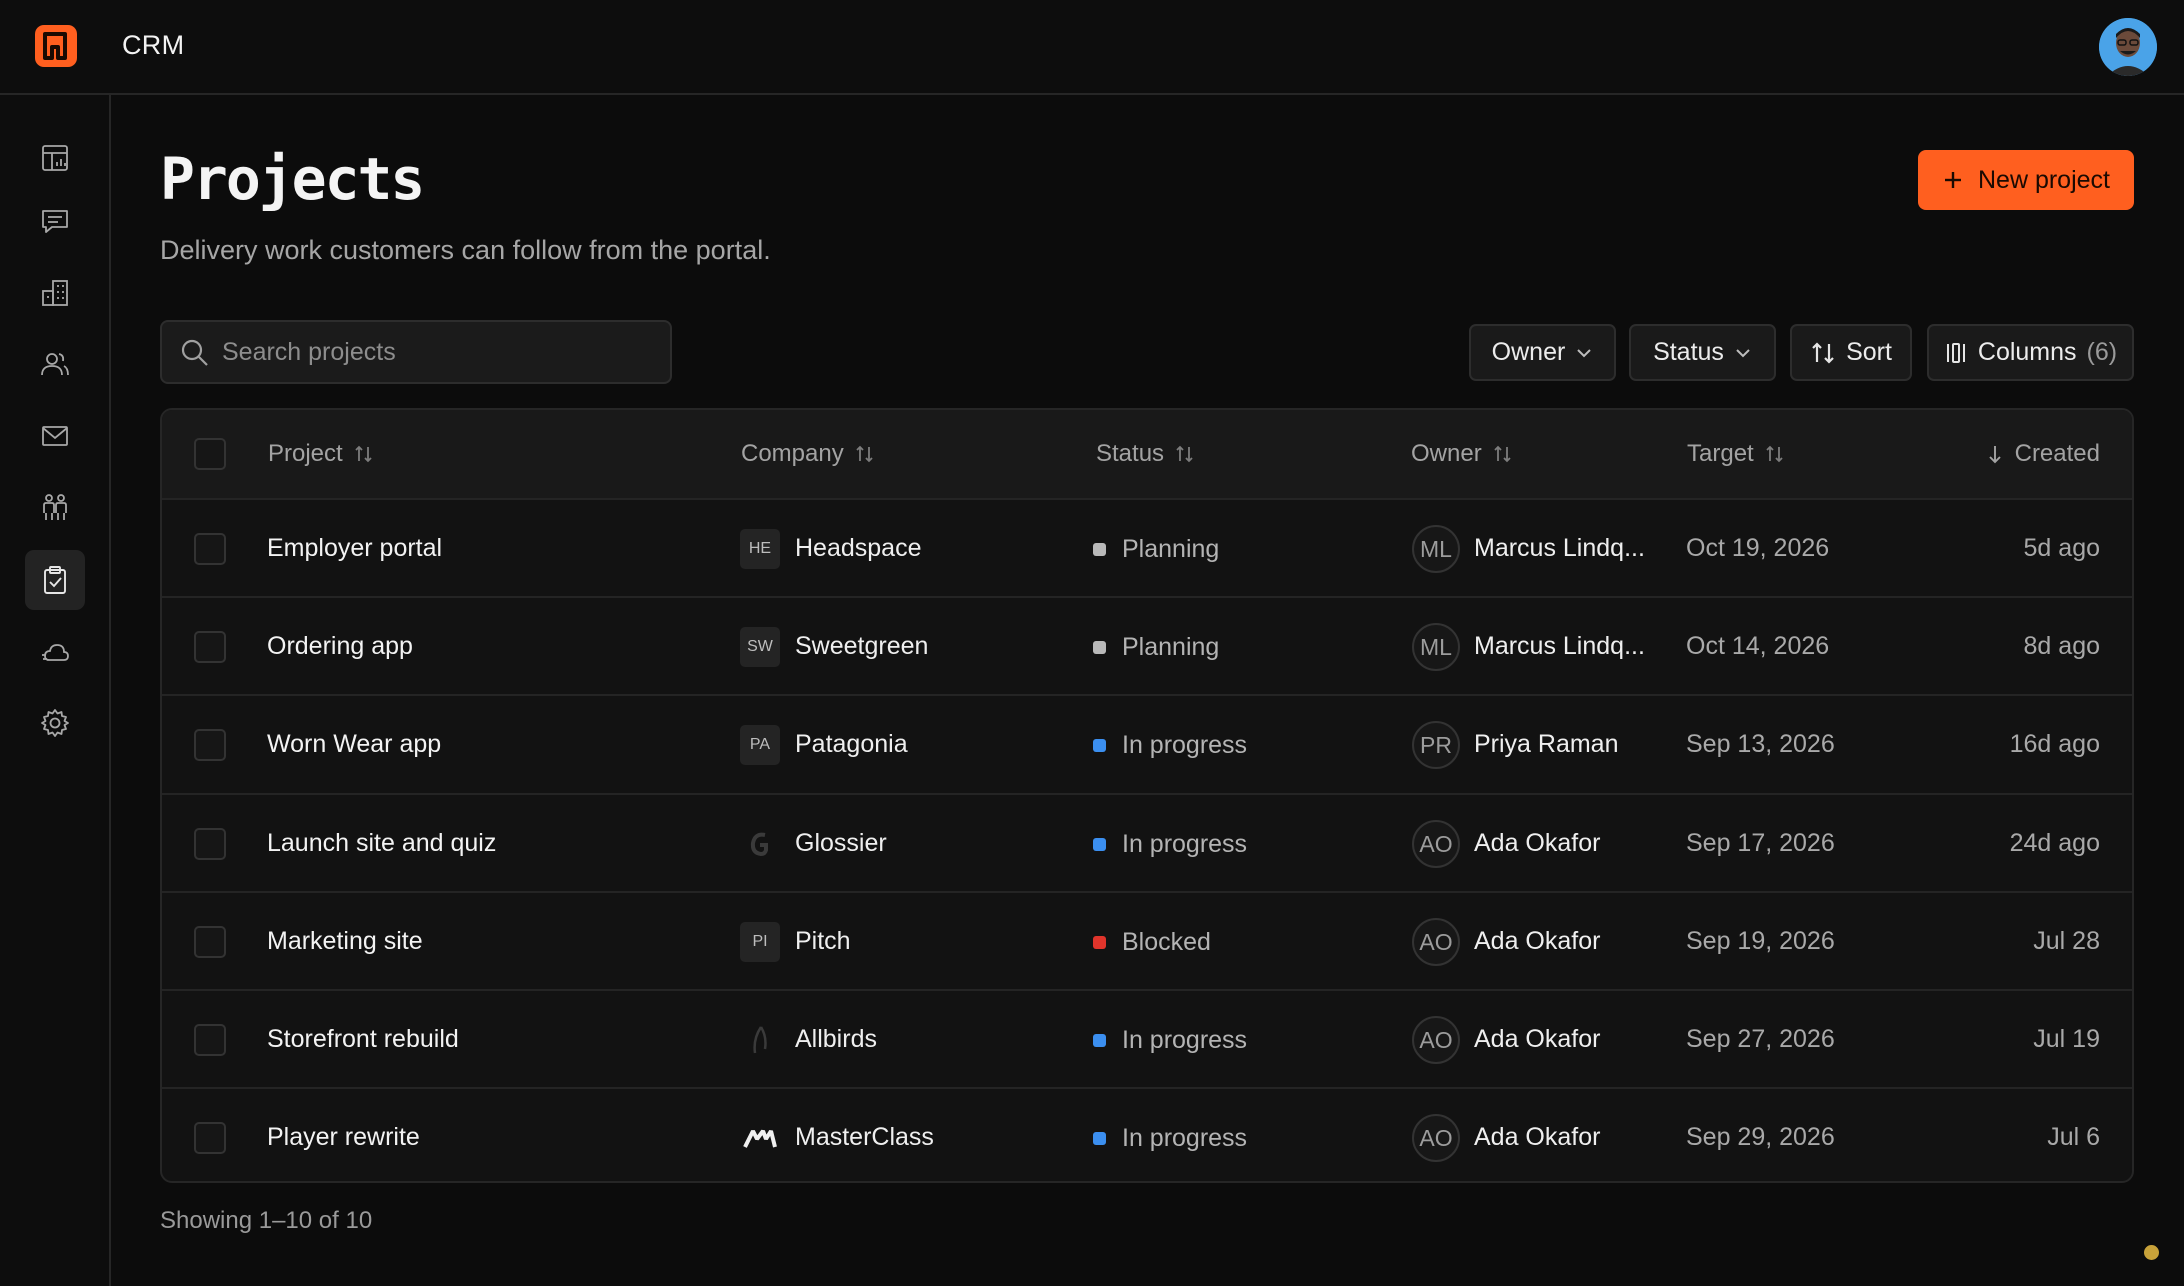 The height and width of the screenshot is (1286, 2184). Describe the element at coordinates (2151, 1252) in the screenshot. I see `status-indicator-dot` at that location.